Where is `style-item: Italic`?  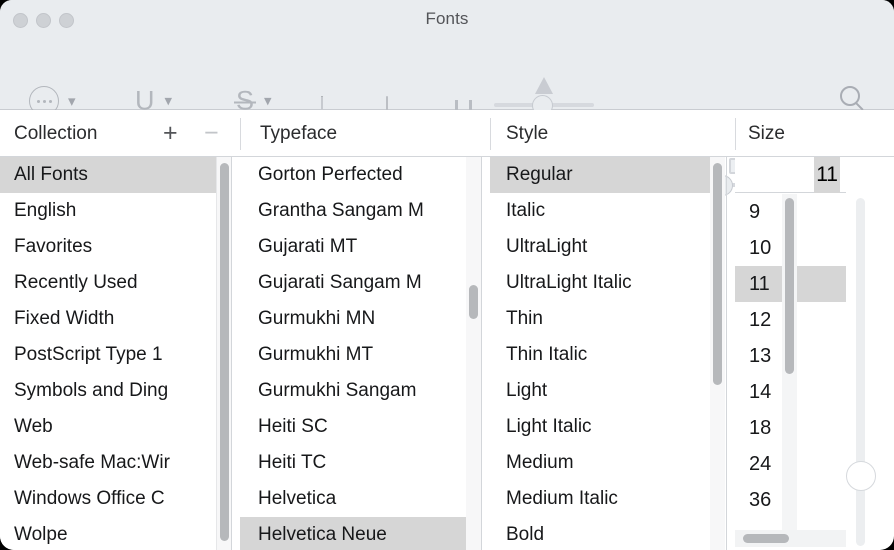
style-item: Italic is located at coordinates (602, 211).